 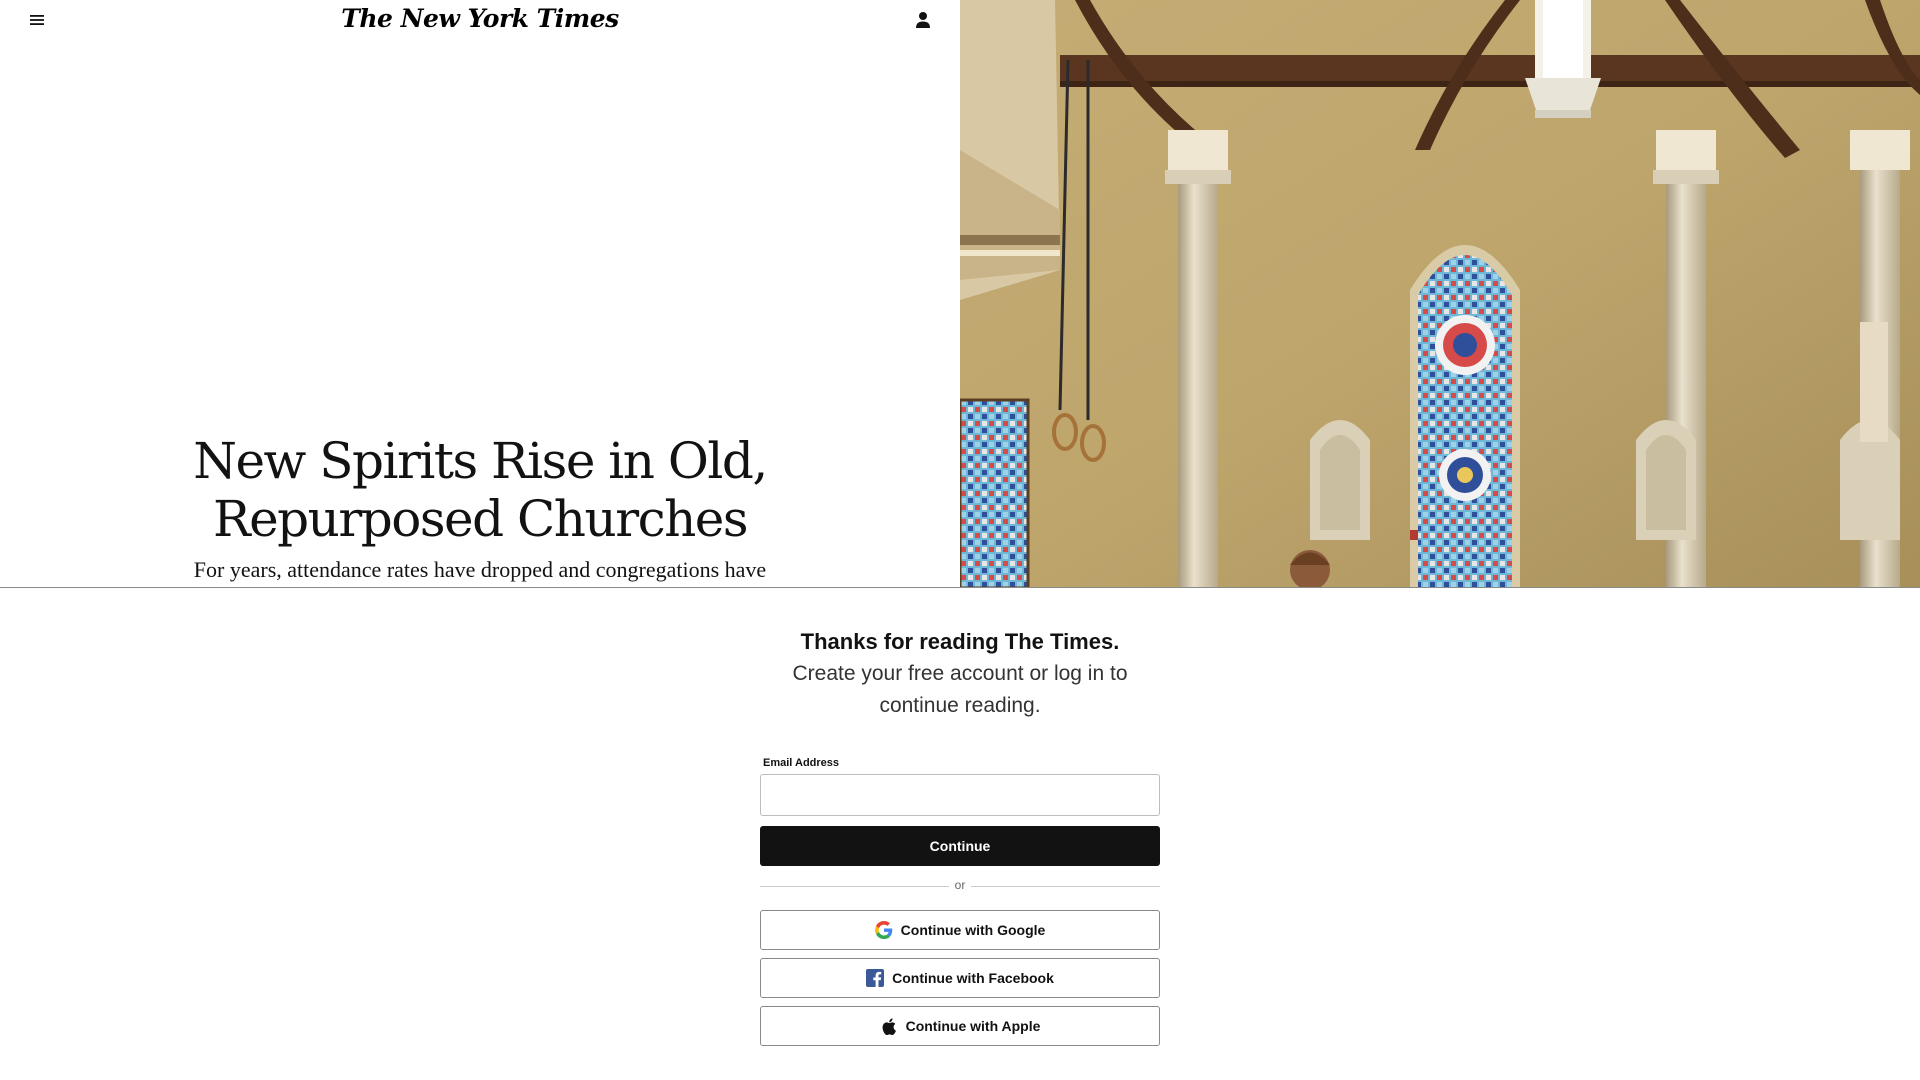 I want to click on facebook-button-label: Continue with Facebook, so click(x=973, y=978).